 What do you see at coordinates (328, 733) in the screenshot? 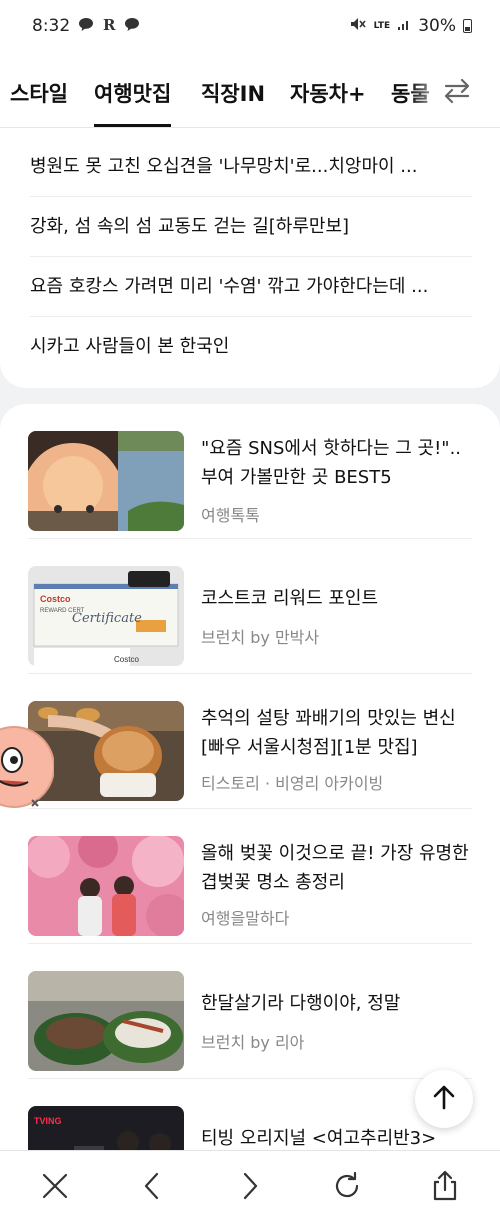
I see `feed-item-title: 추억의 설탕 꽈배기의 맛있는 변신 [빠우 서울시청점][1분 맛집]` at bounding box center [328, 733].